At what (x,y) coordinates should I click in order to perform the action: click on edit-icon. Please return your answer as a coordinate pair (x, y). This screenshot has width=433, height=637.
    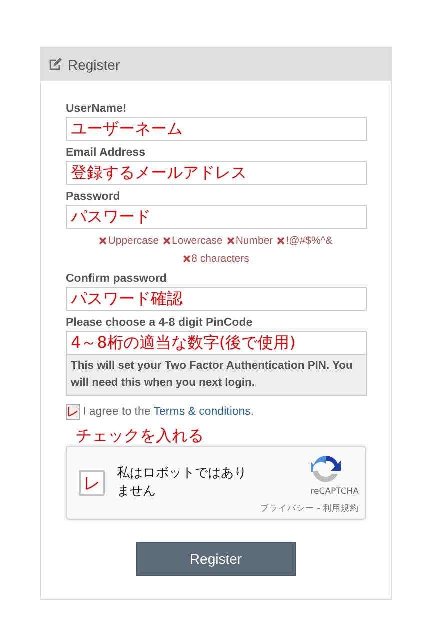
    Looking at the image, I should click on (55, 64).